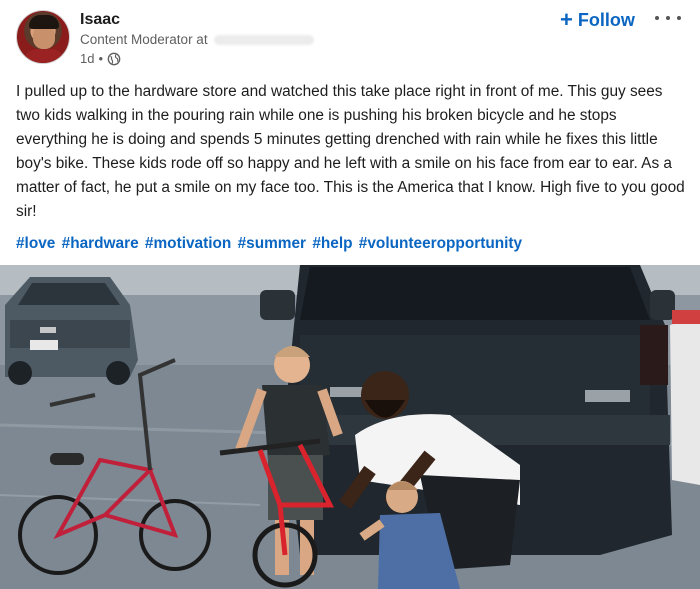 This screenshot has height=589, width=700. What do you see at coordinates (71, 331) in the screenshot?
I see `background-car` at bounding box center [71, 331].